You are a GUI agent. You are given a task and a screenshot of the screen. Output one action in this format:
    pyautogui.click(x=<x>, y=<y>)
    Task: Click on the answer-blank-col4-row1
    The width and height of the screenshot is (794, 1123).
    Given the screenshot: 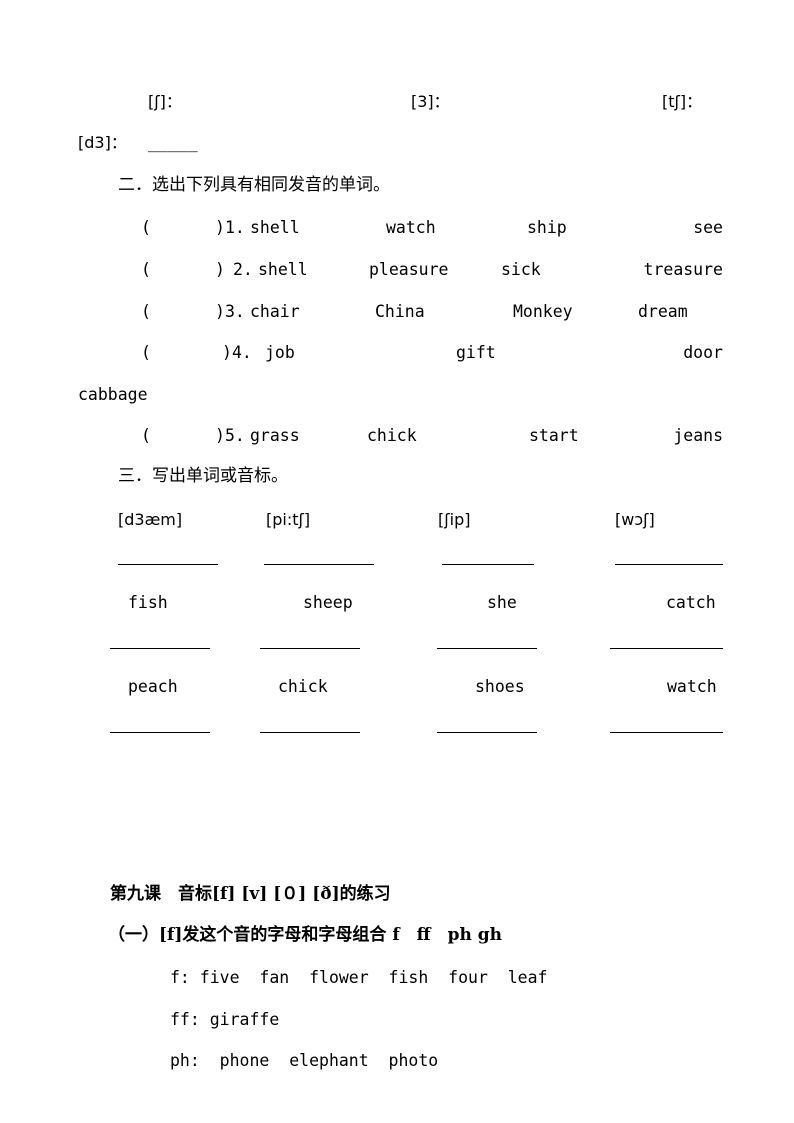 What is the action you would take?
    pyautogui.click(x=669, y=564)
    